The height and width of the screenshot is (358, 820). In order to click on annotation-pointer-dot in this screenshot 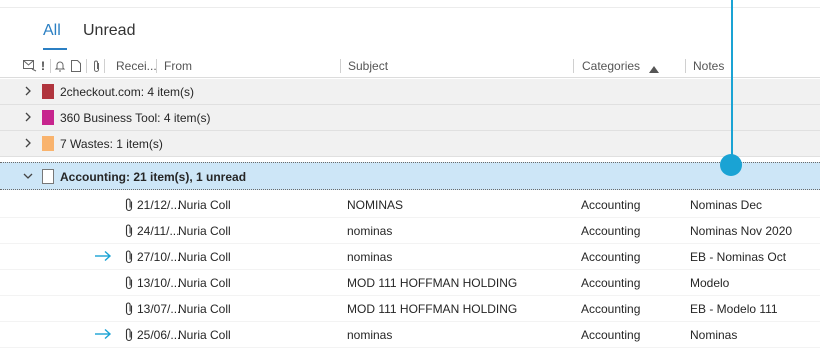, I will do `click(731, 165)`.